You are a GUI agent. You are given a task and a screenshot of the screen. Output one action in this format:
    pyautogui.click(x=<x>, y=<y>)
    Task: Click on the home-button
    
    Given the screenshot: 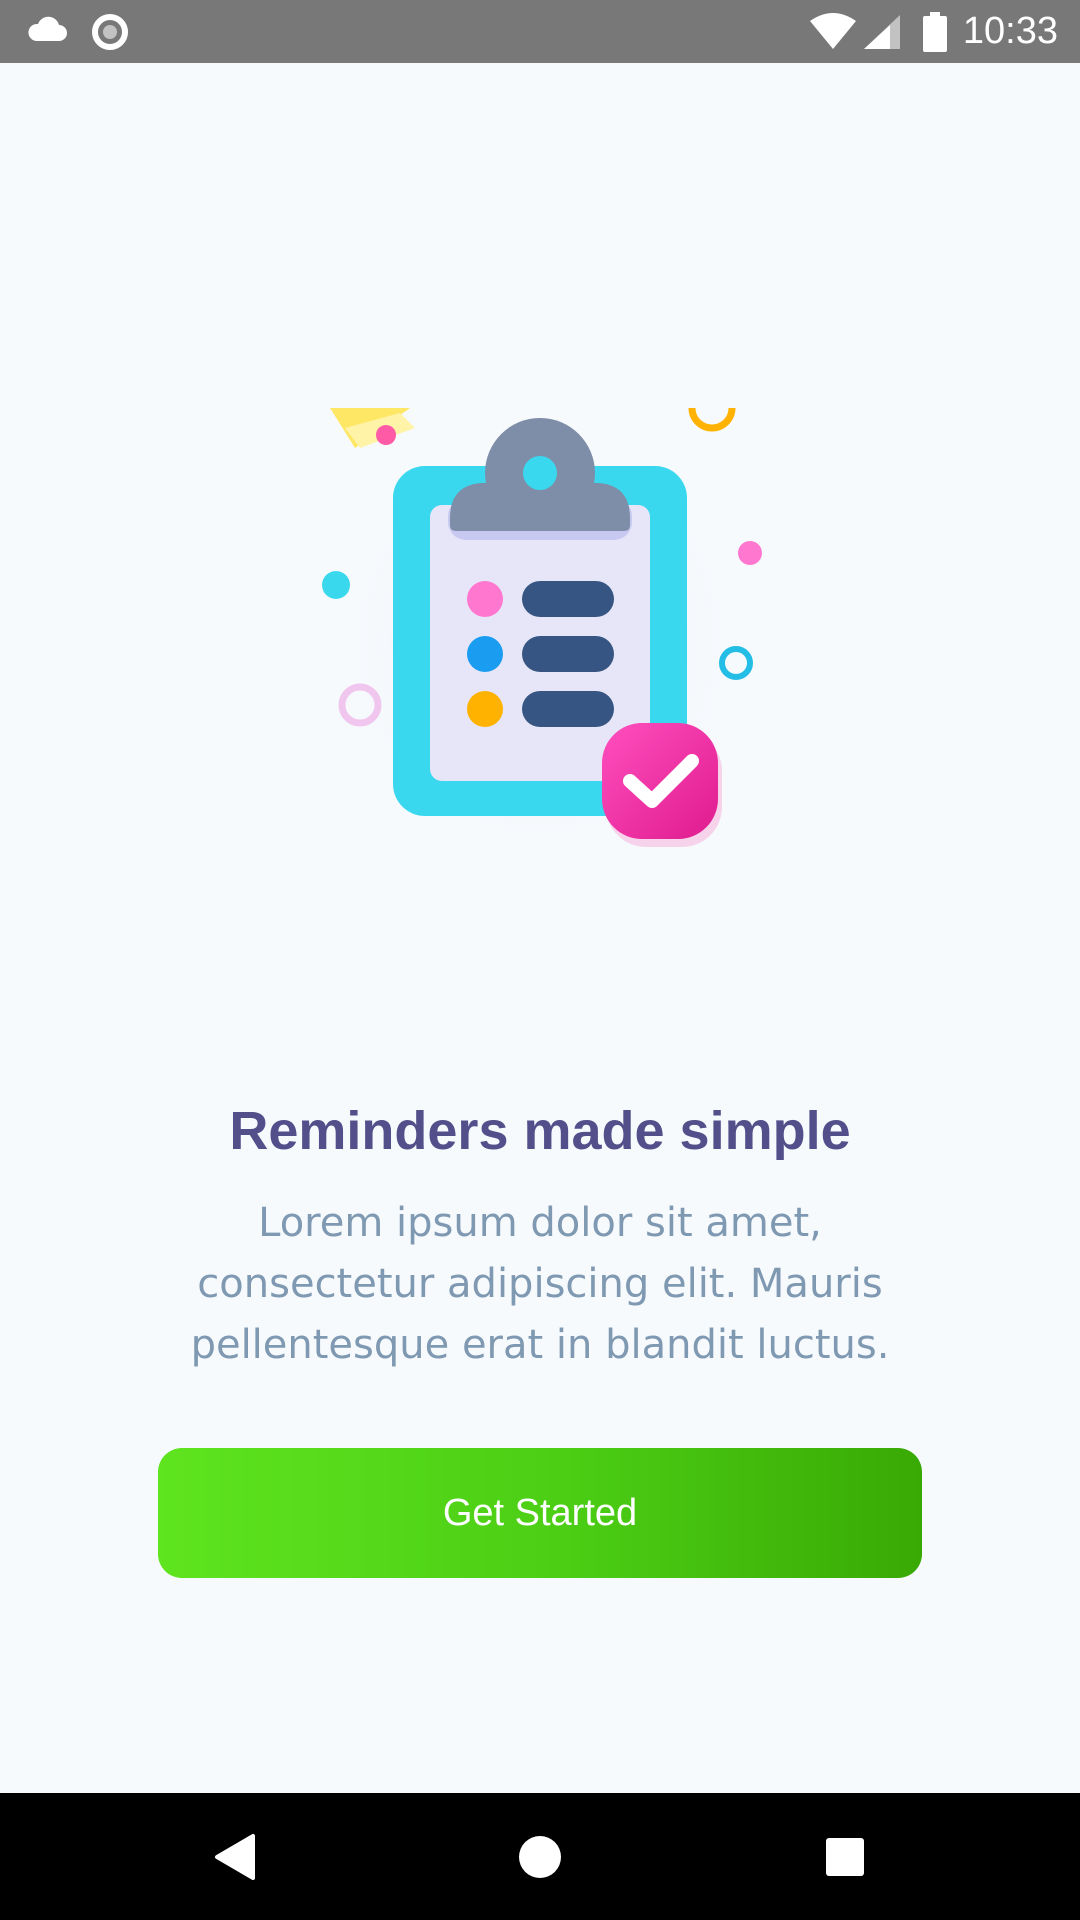 What is the action you would take?
    pyautogui.click(x=540, y=1856)
    